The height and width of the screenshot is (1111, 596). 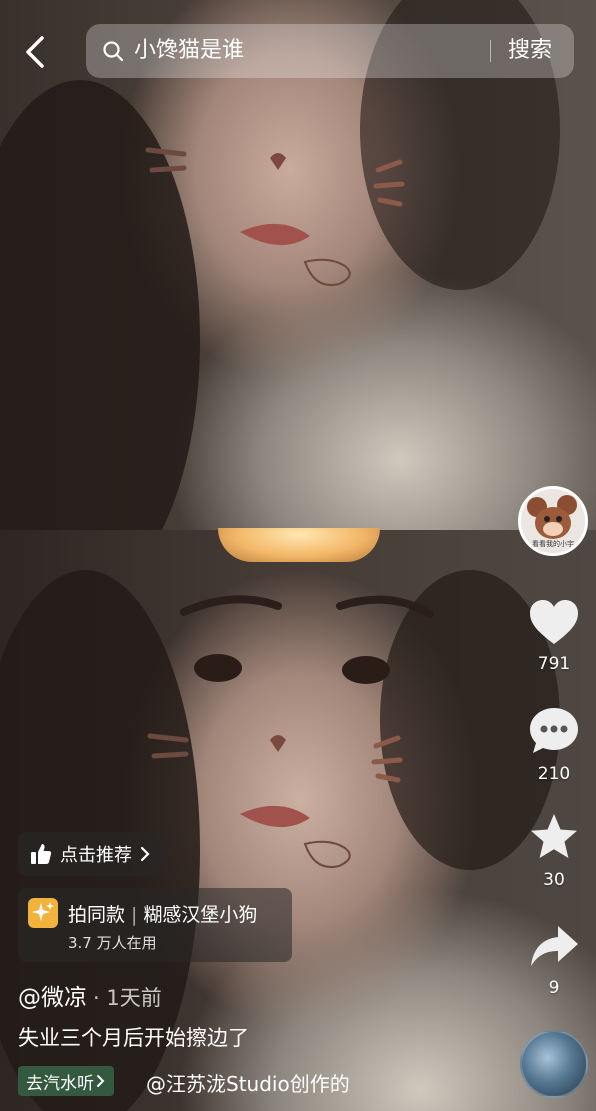 I want to click on comment-count: 210, so click(x=554, y=774).